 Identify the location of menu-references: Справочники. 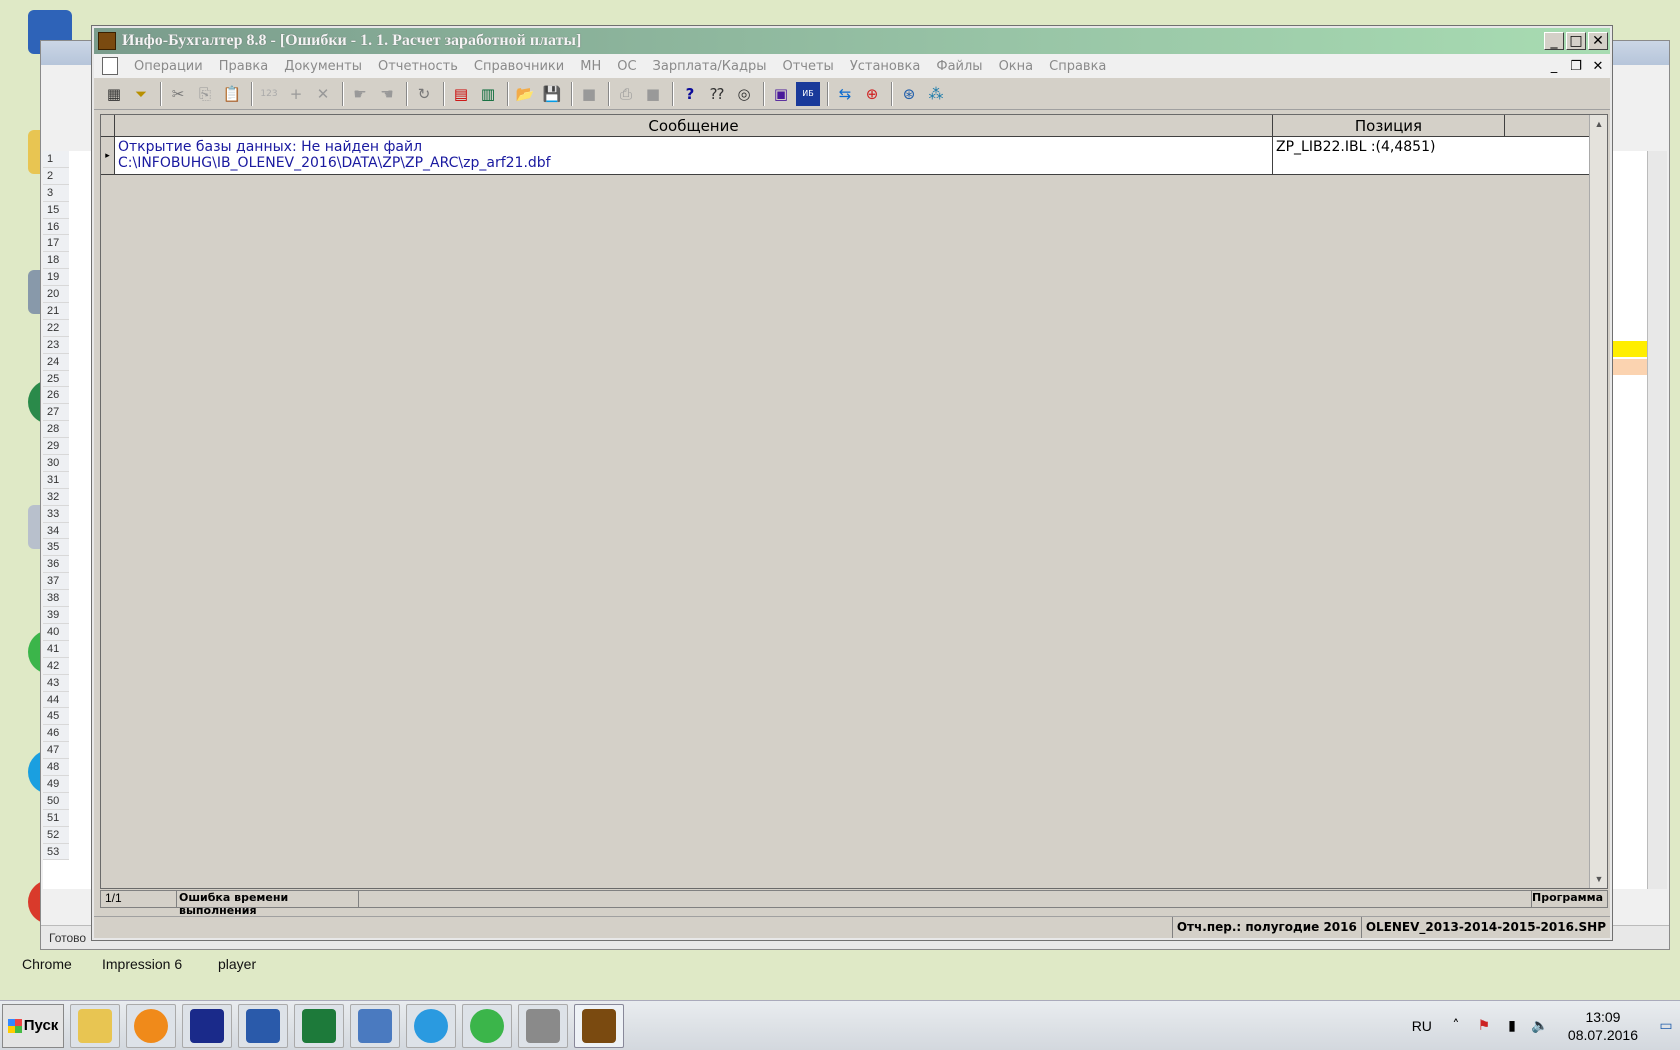
(519, 66).